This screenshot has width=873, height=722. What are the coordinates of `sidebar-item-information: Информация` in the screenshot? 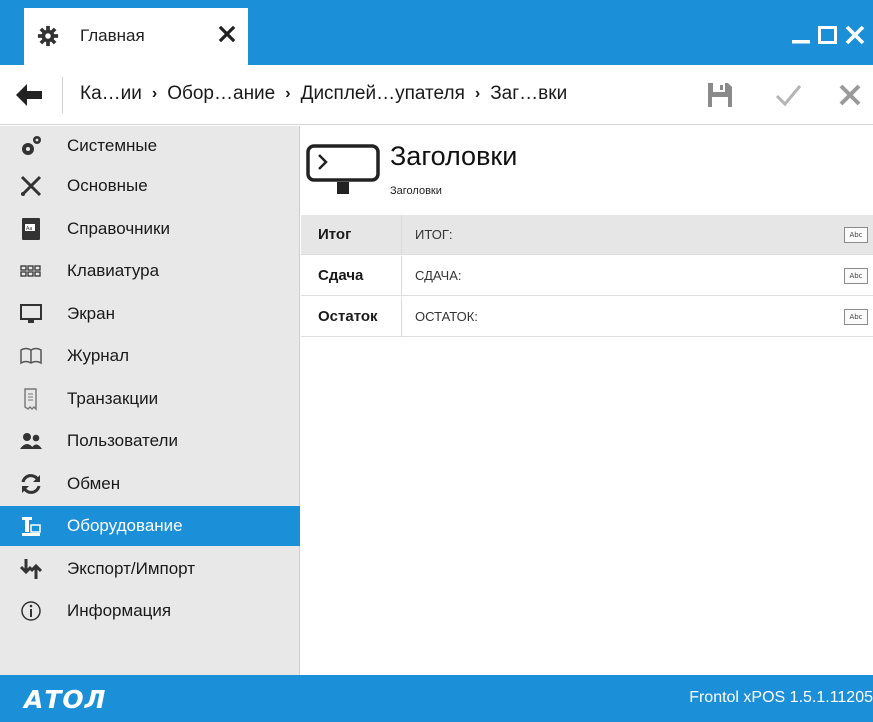 It's located at (150, 611).